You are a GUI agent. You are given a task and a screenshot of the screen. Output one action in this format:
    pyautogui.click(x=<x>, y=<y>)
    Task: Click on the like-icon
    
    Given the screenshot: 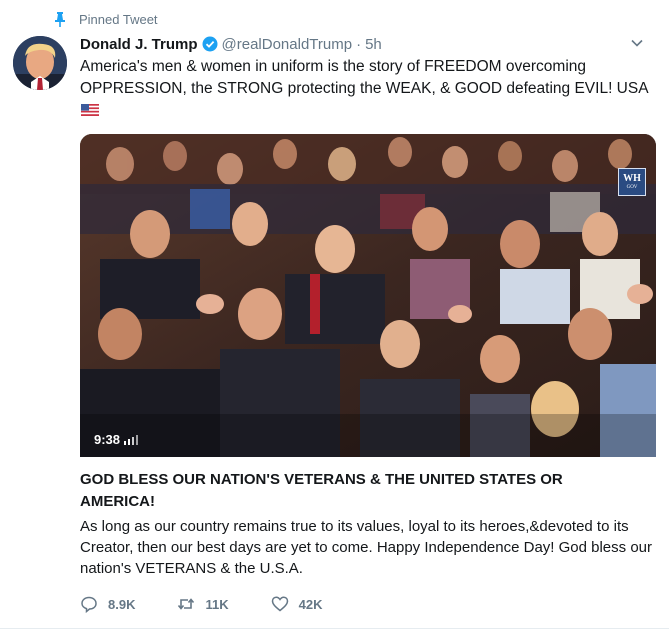 What is the action you would take?
    pyautogui.click(x=279, y=604)
    